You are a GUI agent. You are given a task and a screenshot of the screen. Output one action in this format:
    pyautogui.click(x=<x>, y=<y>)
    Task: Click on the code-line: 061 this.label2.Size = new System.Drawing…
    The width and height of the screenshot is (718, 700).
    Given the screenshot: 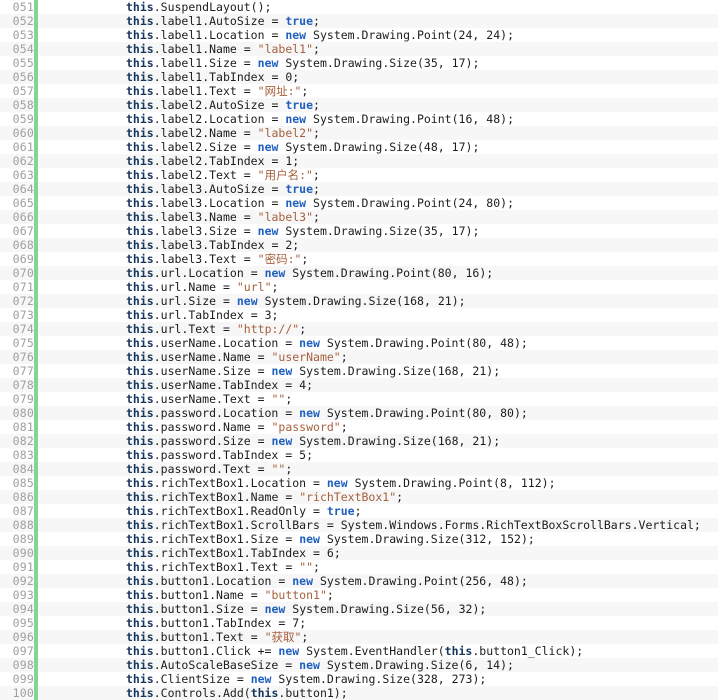 What is the action you would take?
    pyautogui.click(x=359, y=147)
    